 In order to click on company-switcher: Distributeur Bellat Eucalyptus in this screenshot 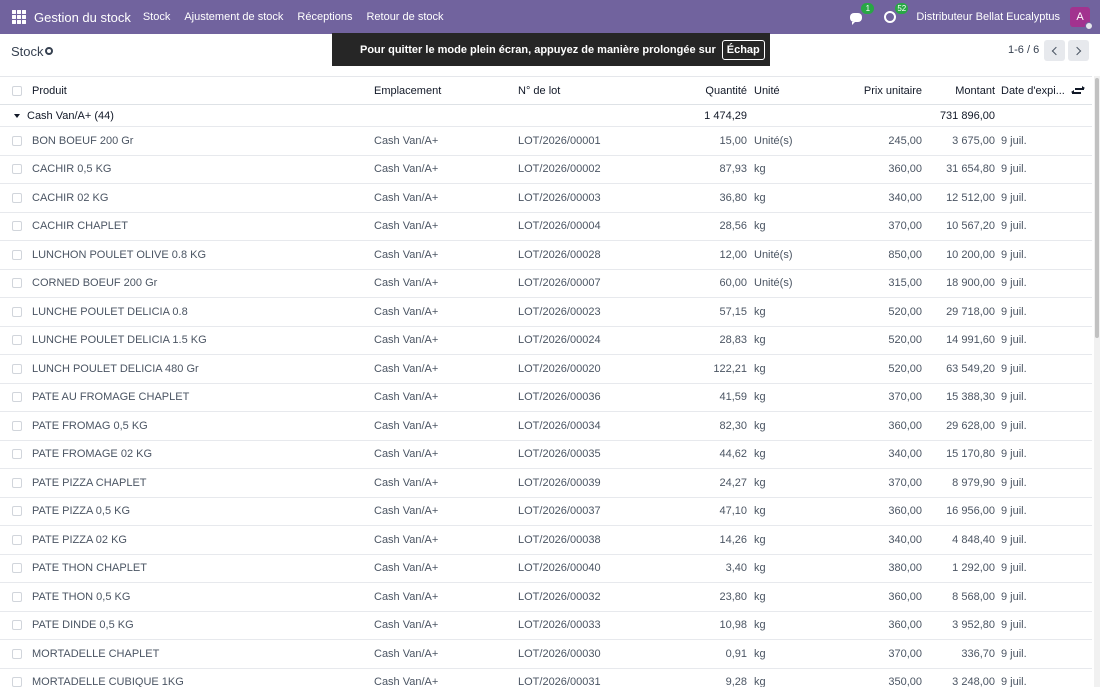, I will do `click(988, 17)`.